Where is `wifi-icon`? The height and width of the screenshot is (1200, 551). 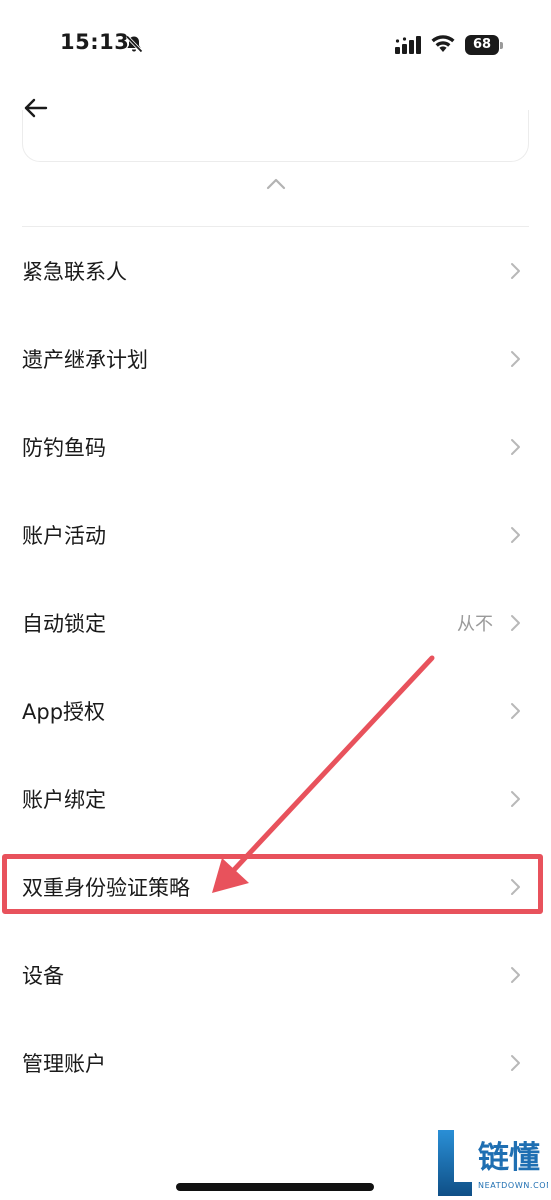 wifi-icon is located at coordinates (443, 43).